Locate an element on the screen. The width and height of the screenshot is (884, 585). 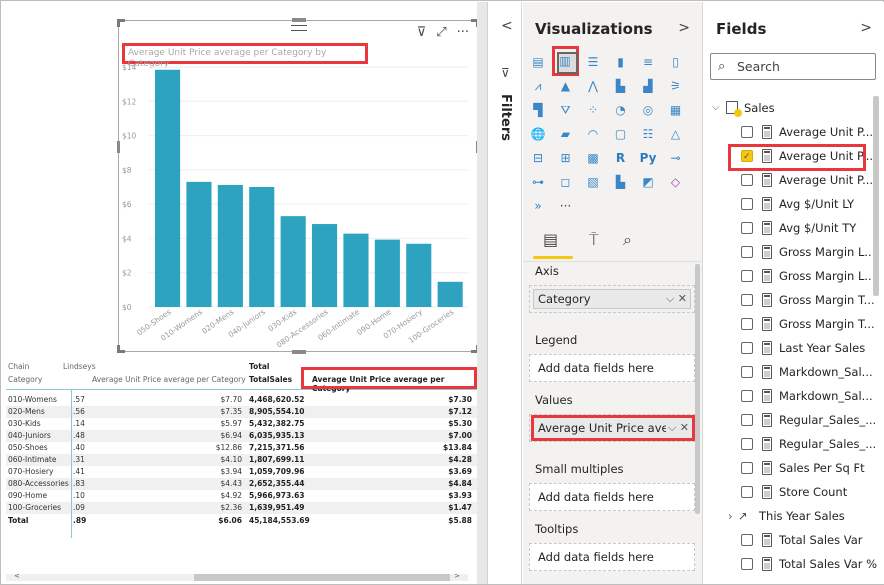
field-item: Total Sales Var % is located at coordinates (790, 564).